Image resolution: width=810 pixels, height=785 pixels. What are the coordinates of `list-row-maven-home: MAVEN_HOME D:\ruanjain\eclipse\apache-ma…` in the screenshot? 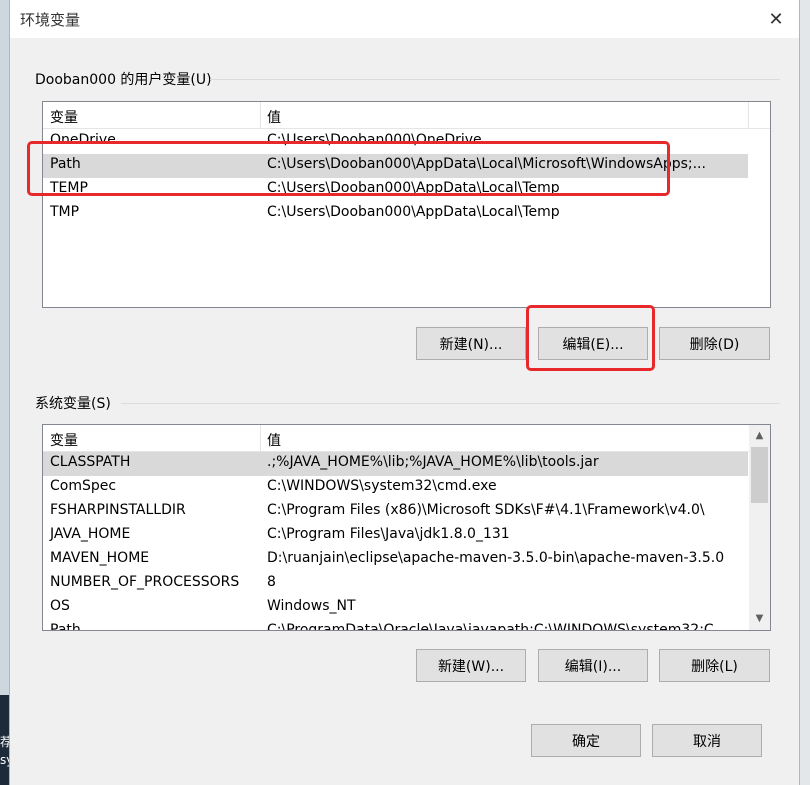 It's located at (395, 560).